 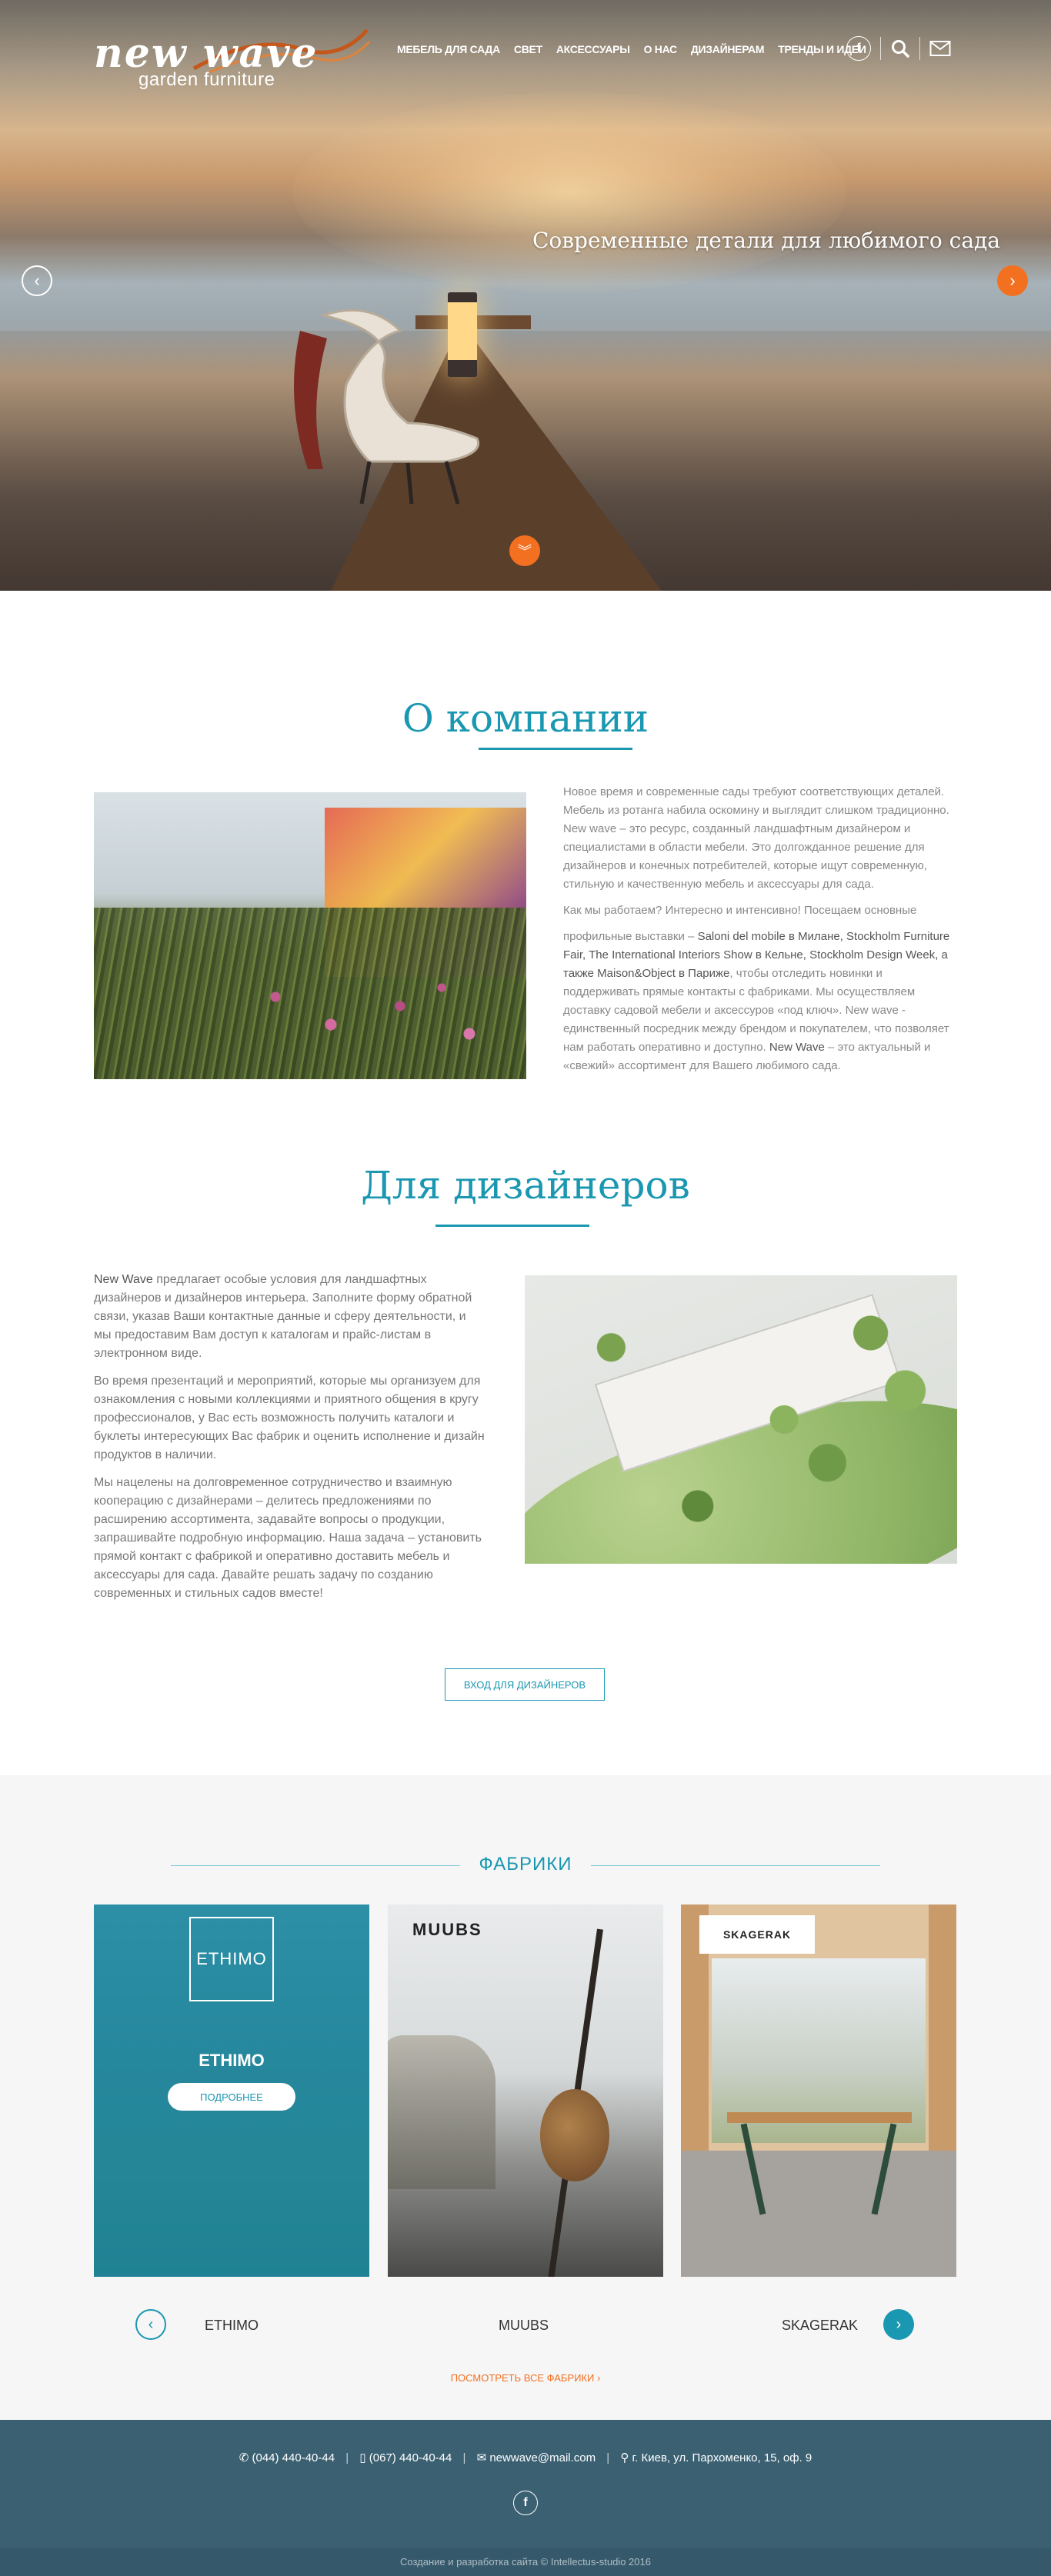 I want to click on factory-name-muubs: MUUBS, so click(x=524, y=2326).